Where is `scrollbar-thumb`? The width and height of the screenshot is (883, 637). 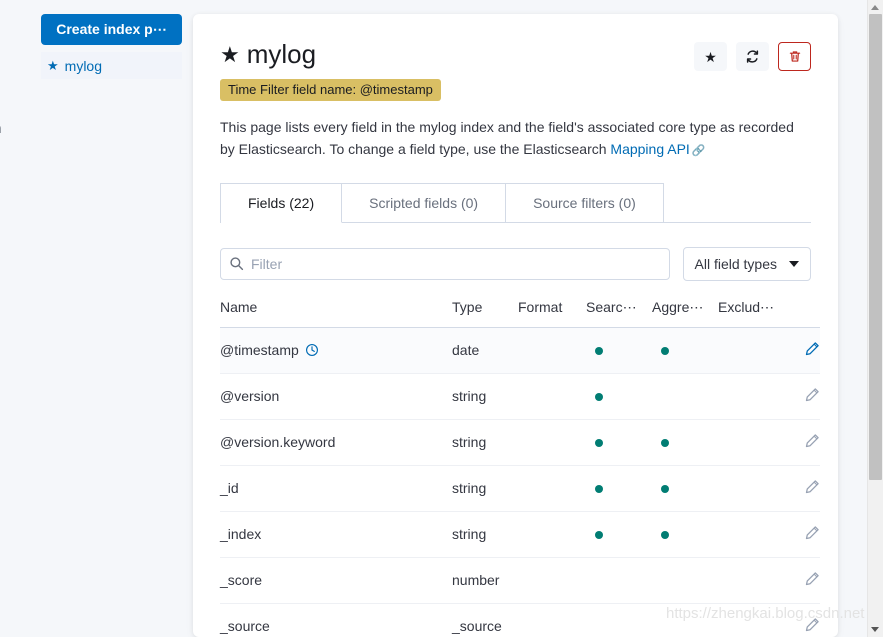 scrollbar-thumb is located at coordinates (875, 247).